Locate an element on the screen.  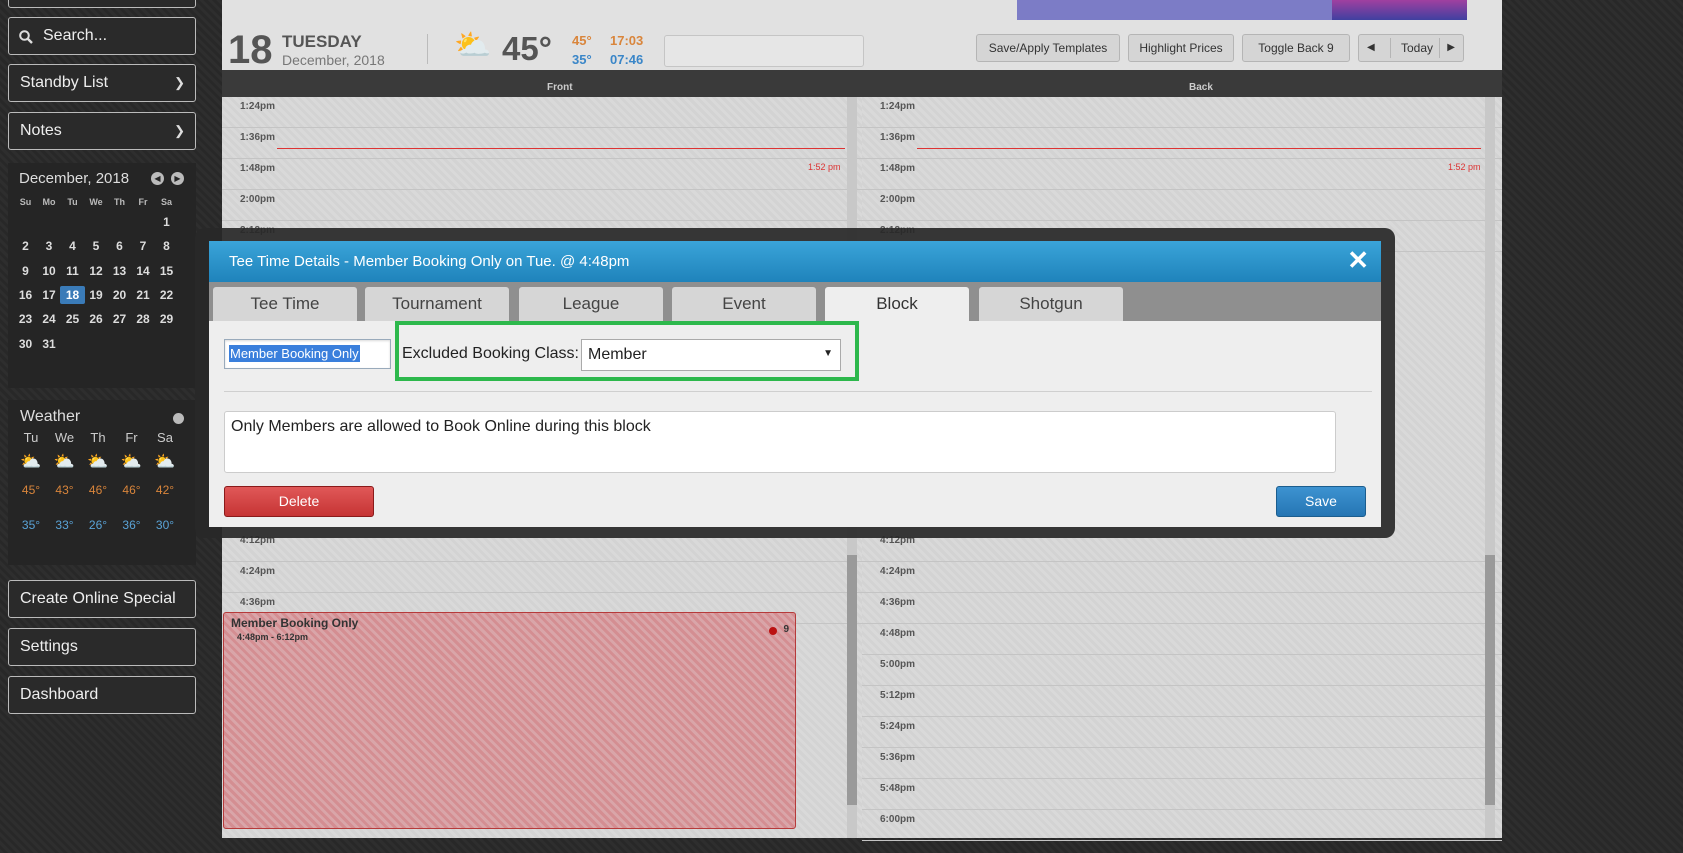
settings-button: Settings is located at coordinates (102, 647).